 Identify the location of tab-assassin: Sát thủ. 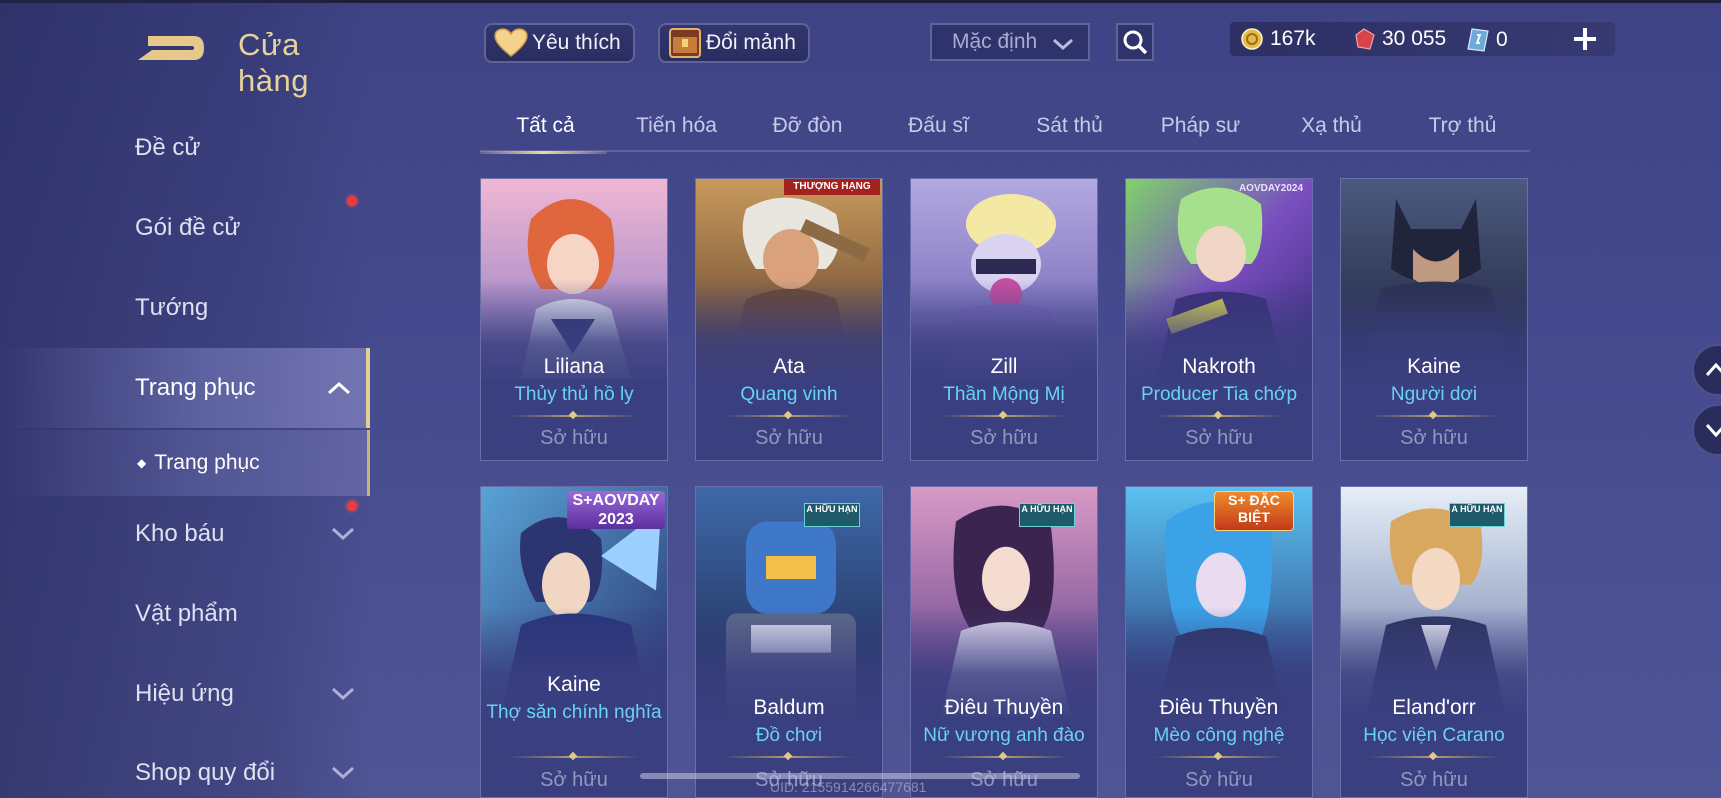
(1069, 126).